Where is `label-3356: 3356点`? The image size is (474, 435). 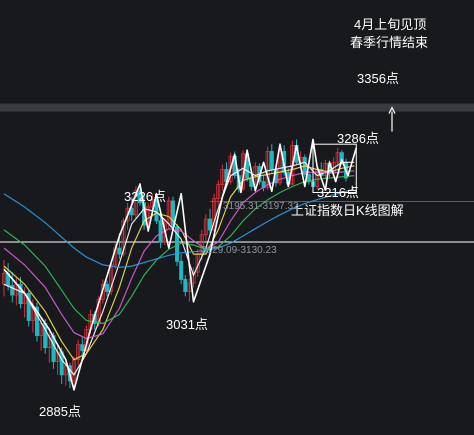
label-3356: 3356点 is located at coordinates (378, 78).